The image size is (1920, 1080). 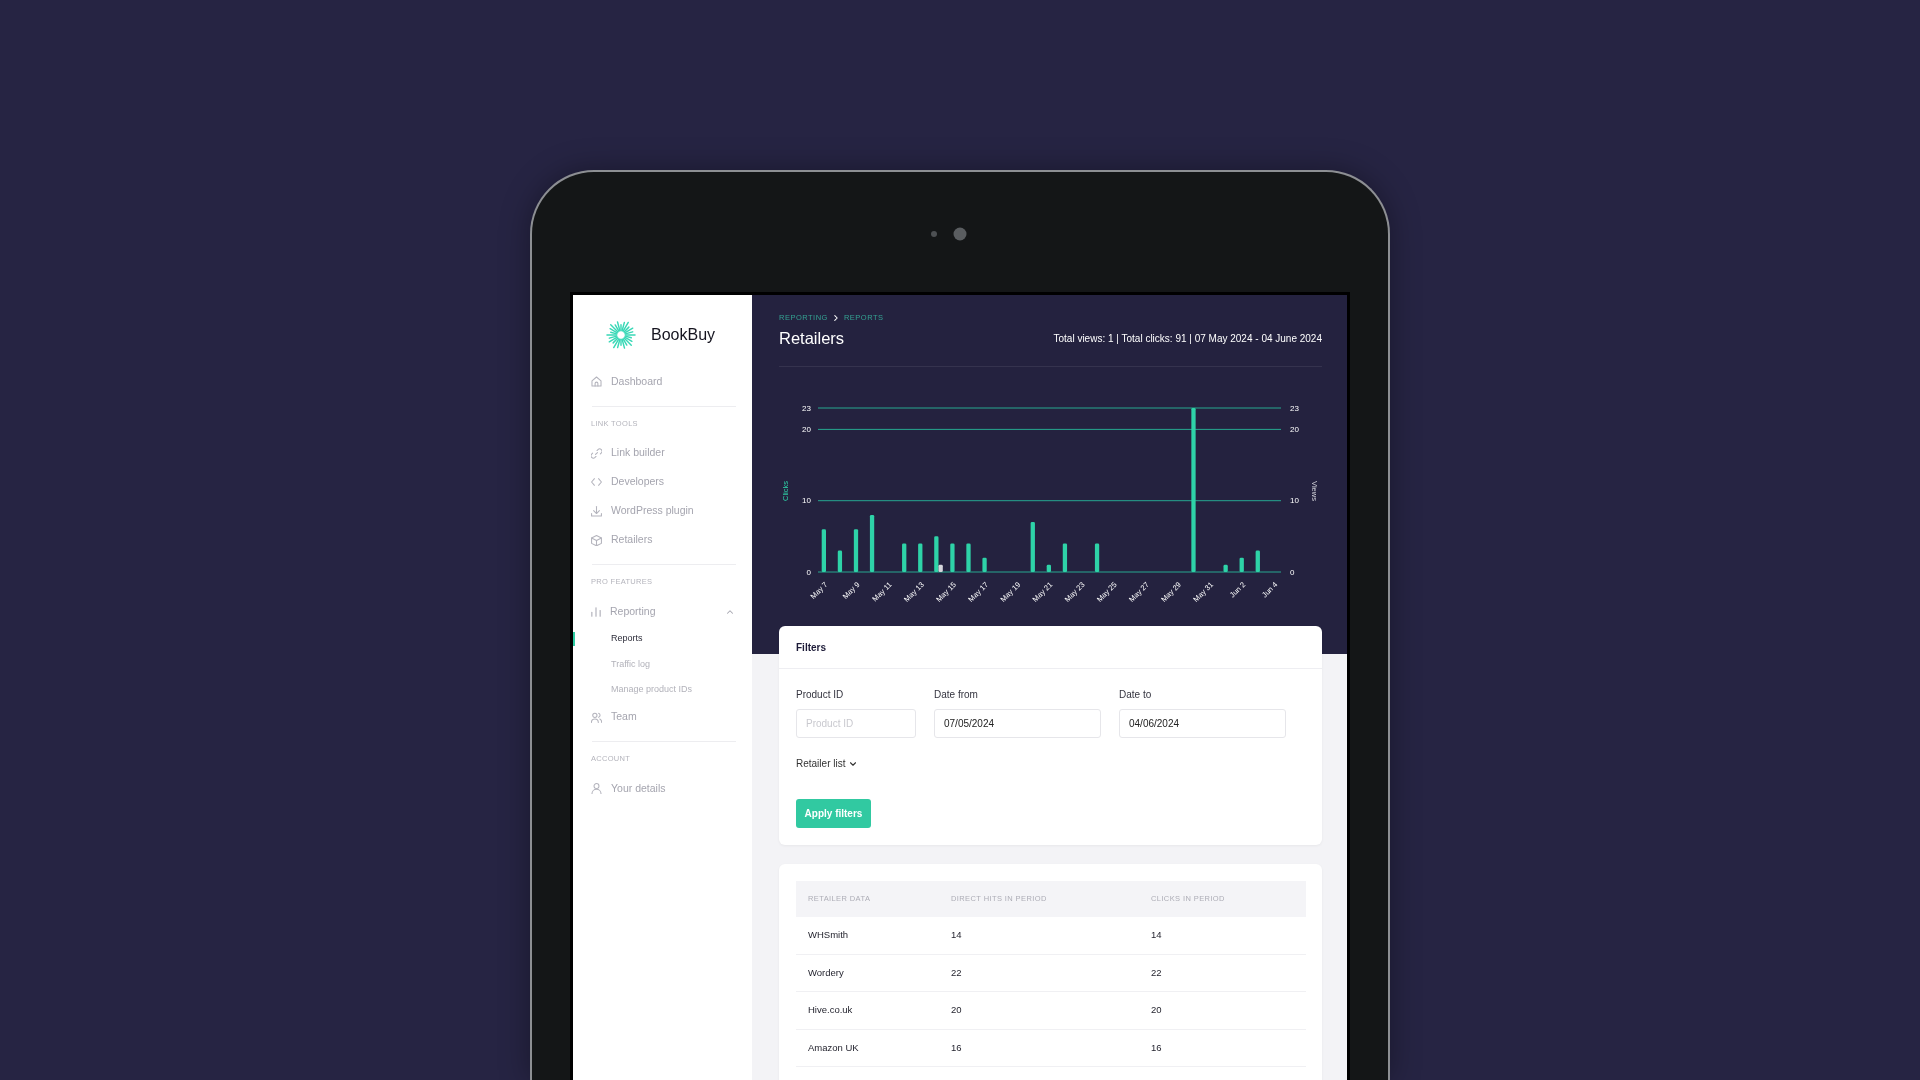 I want to click on card-title: Filters, so click(x=811, y=647).